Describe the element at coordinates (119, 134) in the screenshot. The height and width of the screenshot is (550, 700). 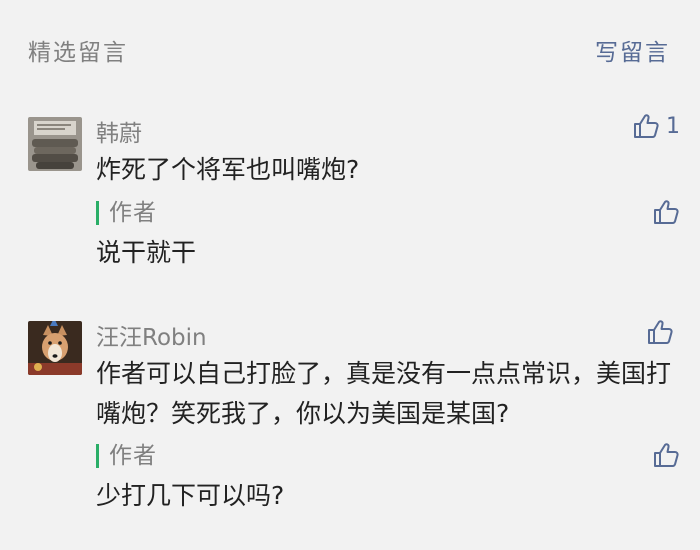
I see `comment-nickname: 韩蔚` at that location.